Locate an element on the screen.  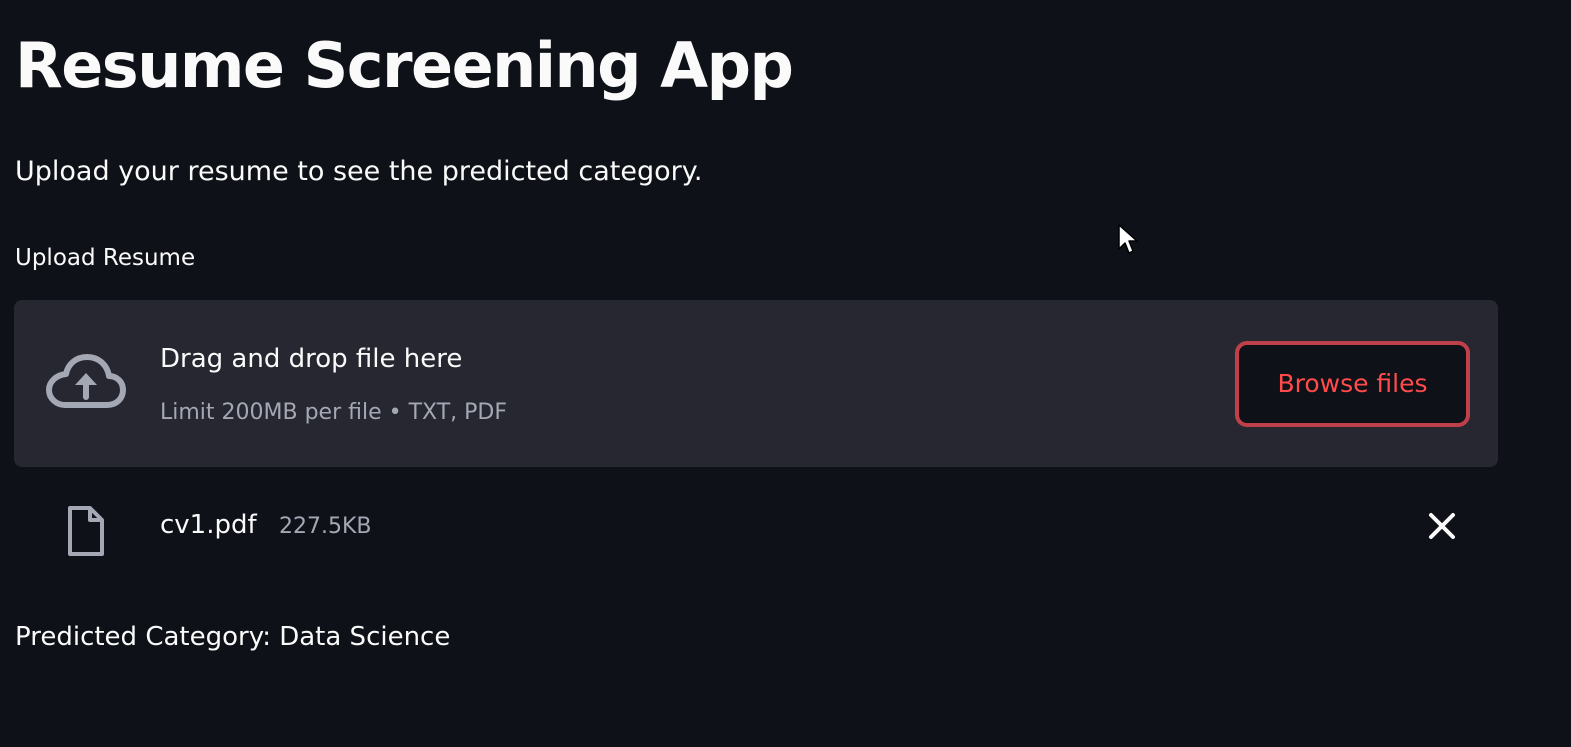
predicted-category: Predicted Category: Data Science is located at coordinates (233, 637).